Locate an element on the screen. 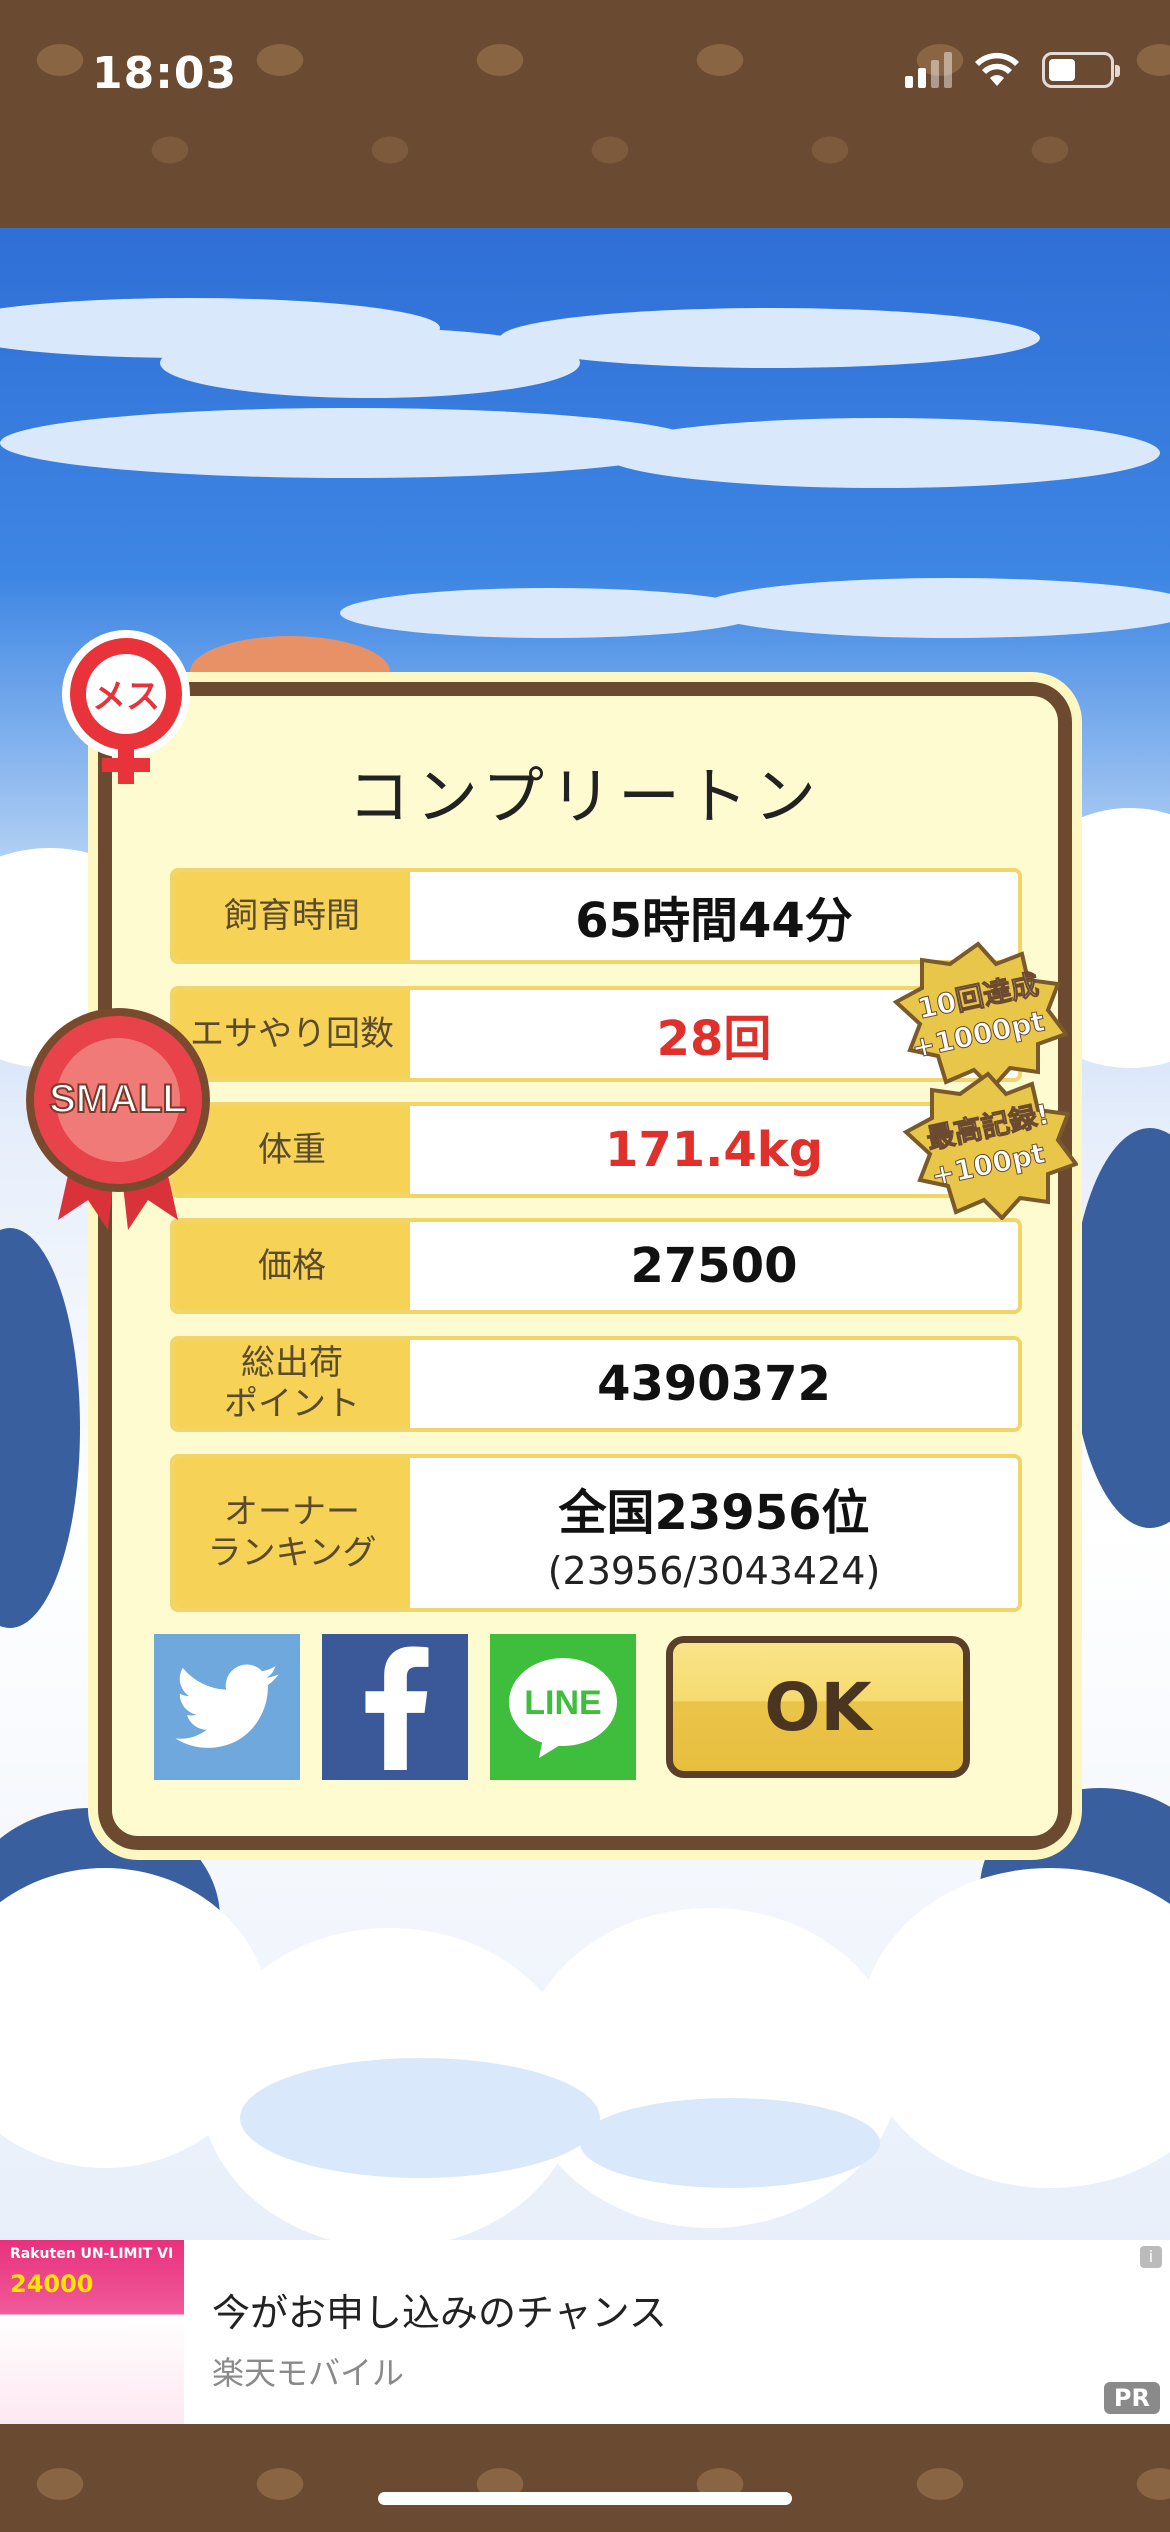 The image size is (1170, 2532). row-value-text: 65時間44分 is located at coordinates (714, 921).